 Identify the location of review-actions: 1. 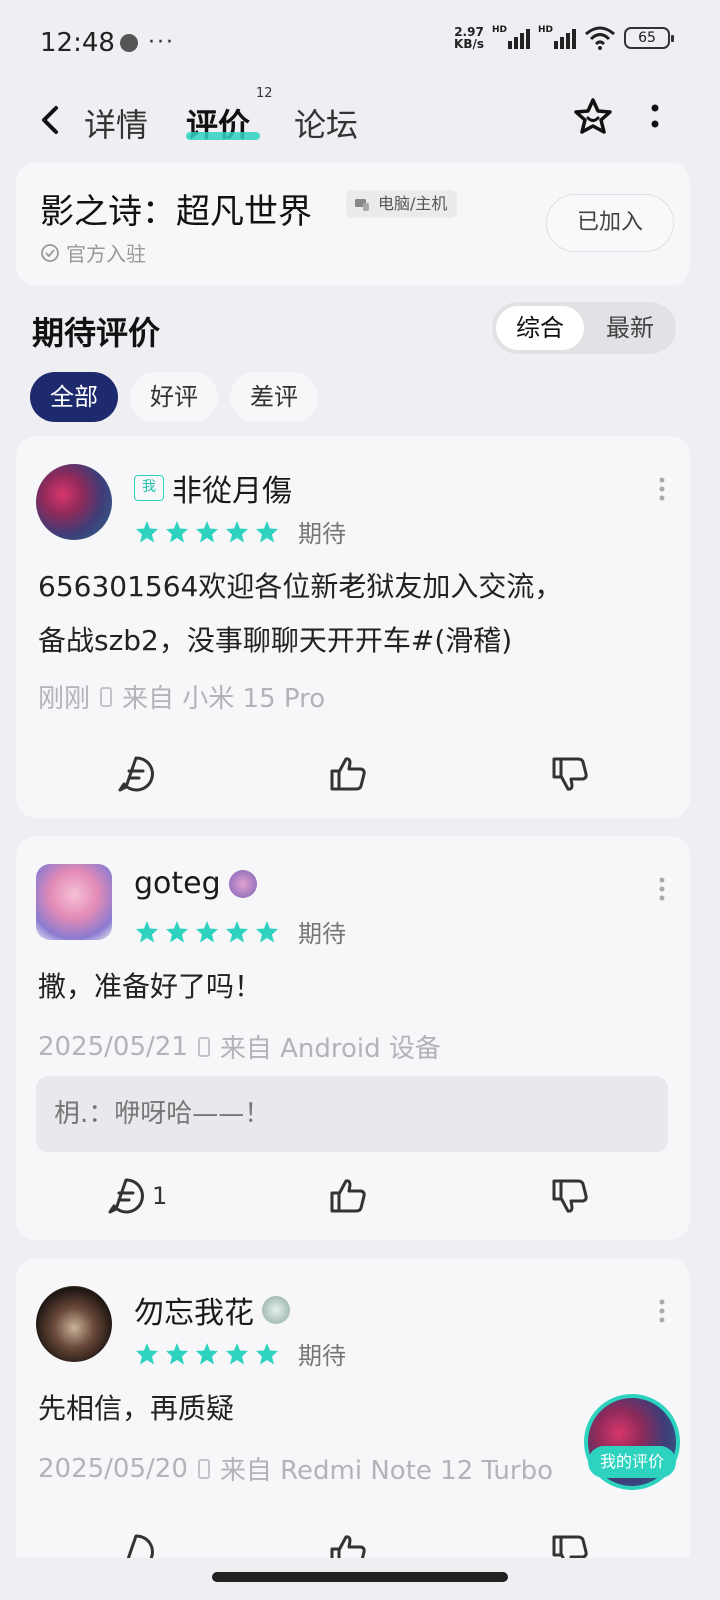
(353, 1196).